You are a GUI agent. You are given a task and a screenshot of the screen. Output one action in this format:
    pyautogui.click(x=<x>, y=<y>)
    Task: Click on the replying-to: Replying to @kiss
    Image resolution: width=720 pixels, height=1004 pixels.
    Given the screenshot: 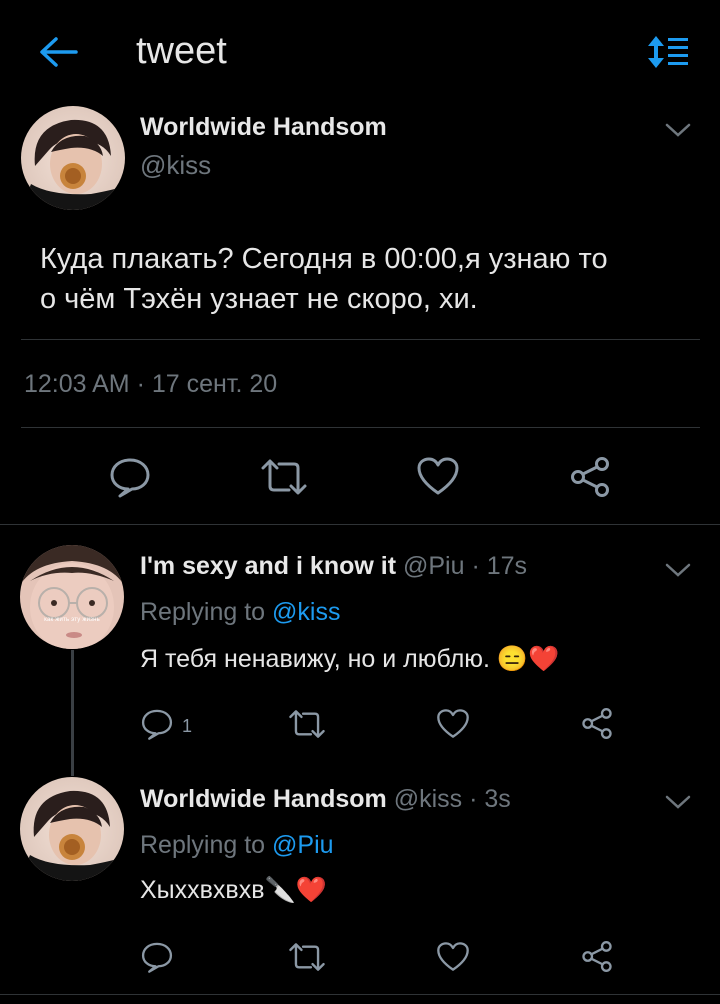 What is the action you would take?
    pyautogui.click(x=240, y=612)
    